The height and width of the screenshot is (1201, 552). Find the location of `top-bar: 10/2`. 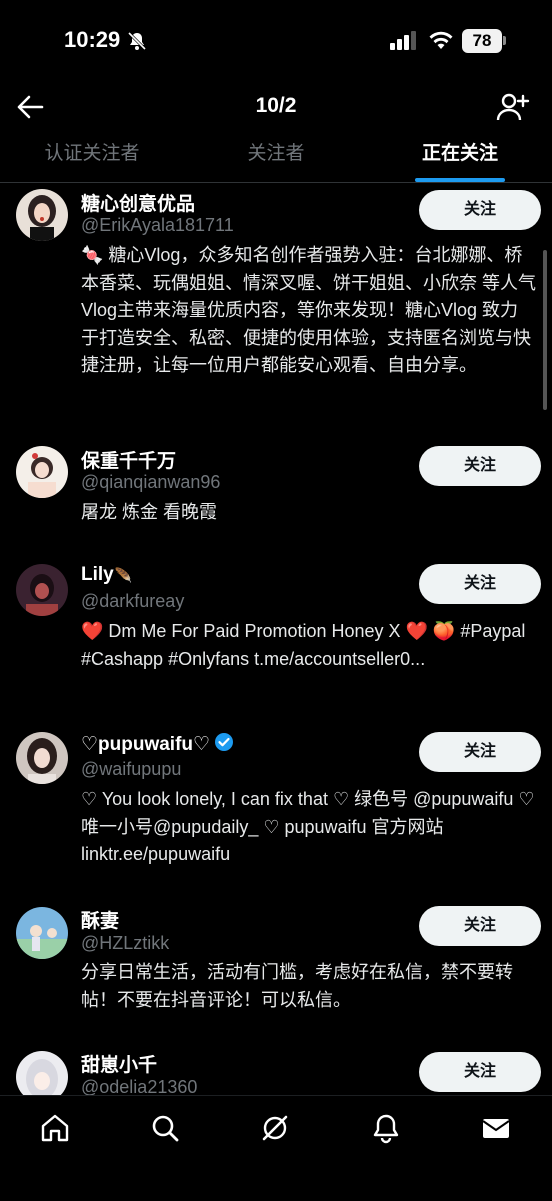

top-bar: 10/2 is located at coordinates (276, 107).